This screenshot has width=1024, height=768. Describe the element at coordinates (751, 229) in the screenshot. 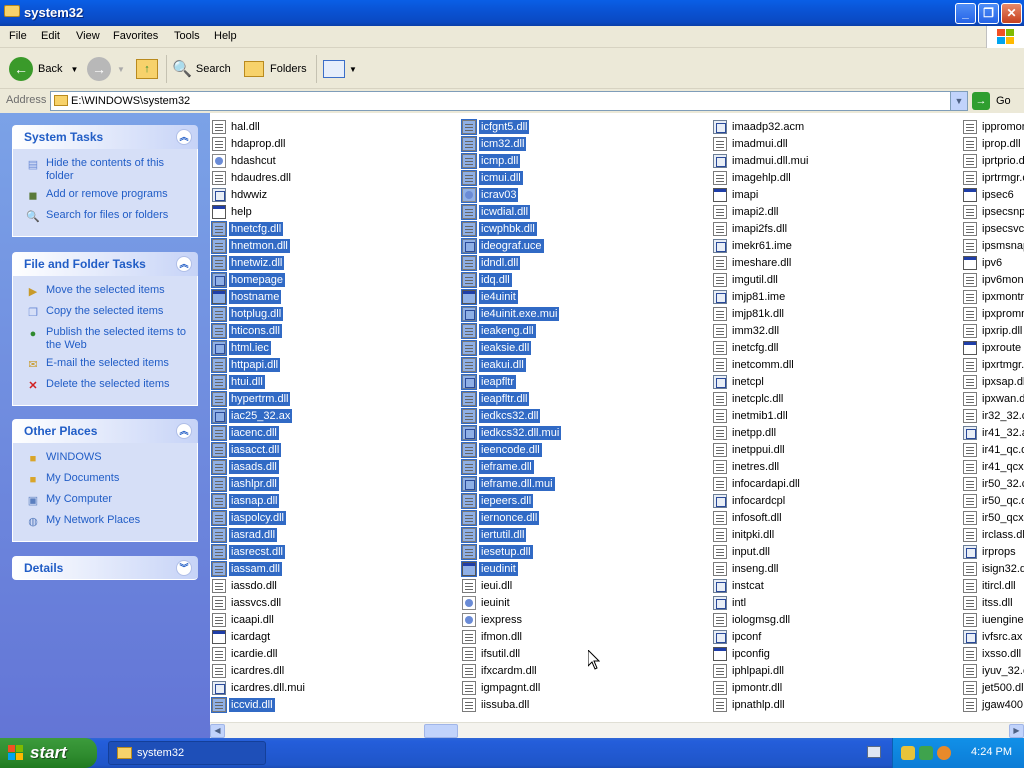

I see `file-item: imapi2fs.dll` at that location.